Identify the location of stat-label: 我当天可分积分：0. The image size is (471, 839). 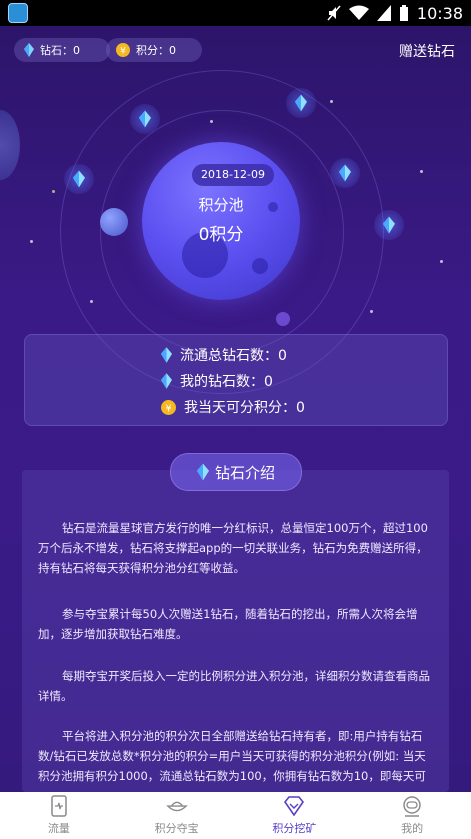
(244, 408).